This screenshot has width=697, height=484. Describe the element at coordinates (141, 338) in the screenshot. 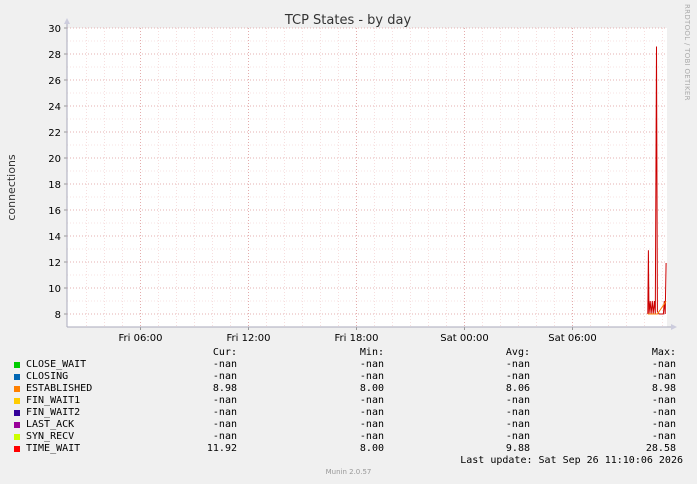

I see `x-tick-label: Fri 06:00` at that location.